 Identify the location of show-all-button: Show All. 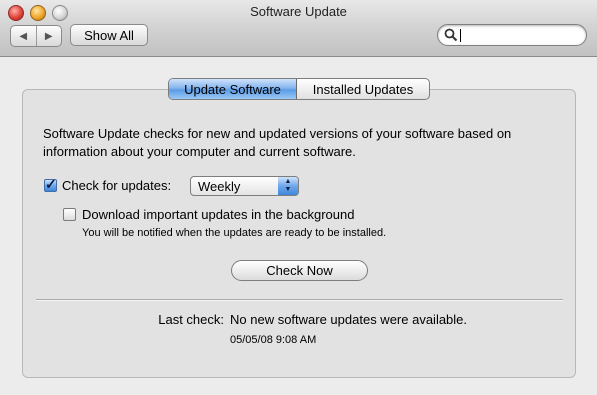
(109, 35).